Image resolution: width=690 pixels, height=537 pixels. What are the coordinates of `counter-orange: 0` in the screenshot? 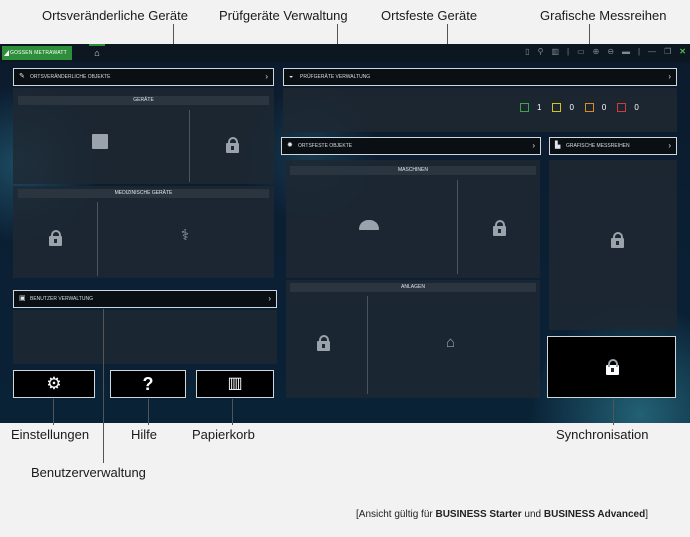 It's located at (595, 107).